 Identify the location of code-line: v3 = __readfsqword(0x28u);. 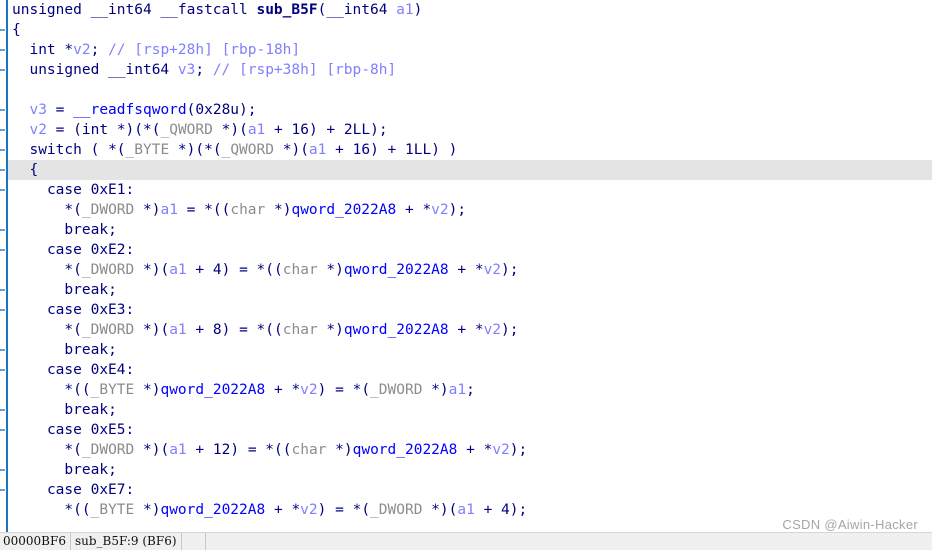
(470, 110).